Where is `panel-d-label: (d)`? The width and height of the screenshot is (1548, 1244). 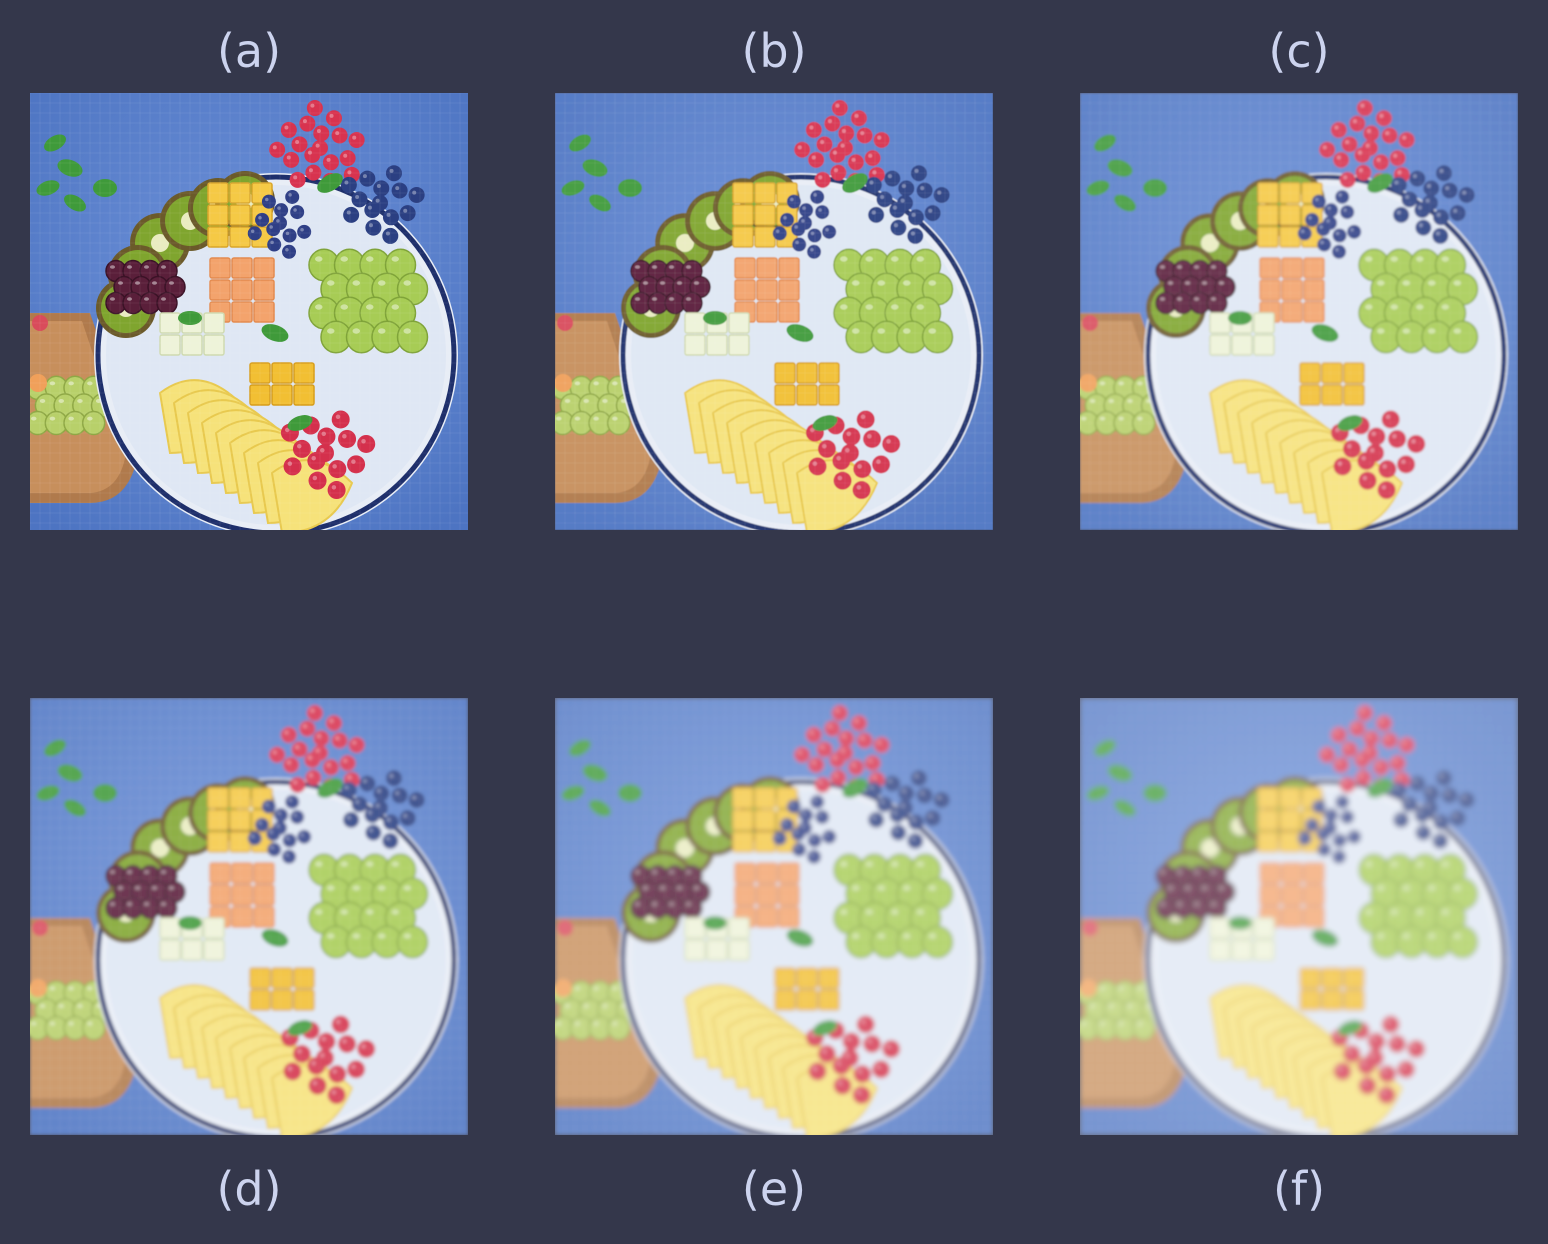 panel-d-label: (d) is located at coordinates (249, 1189).